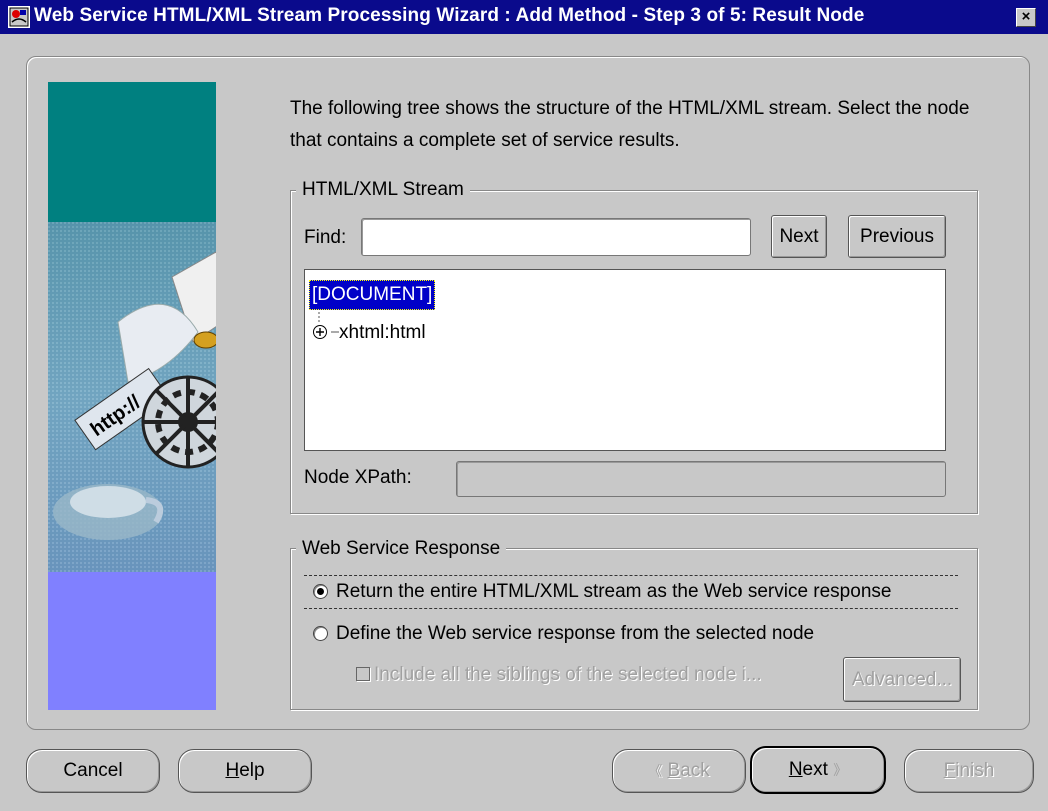 The height and width of the screenshot is (811, 1048). I want to click on back-arrow-icon: 《, so click(655, 771).